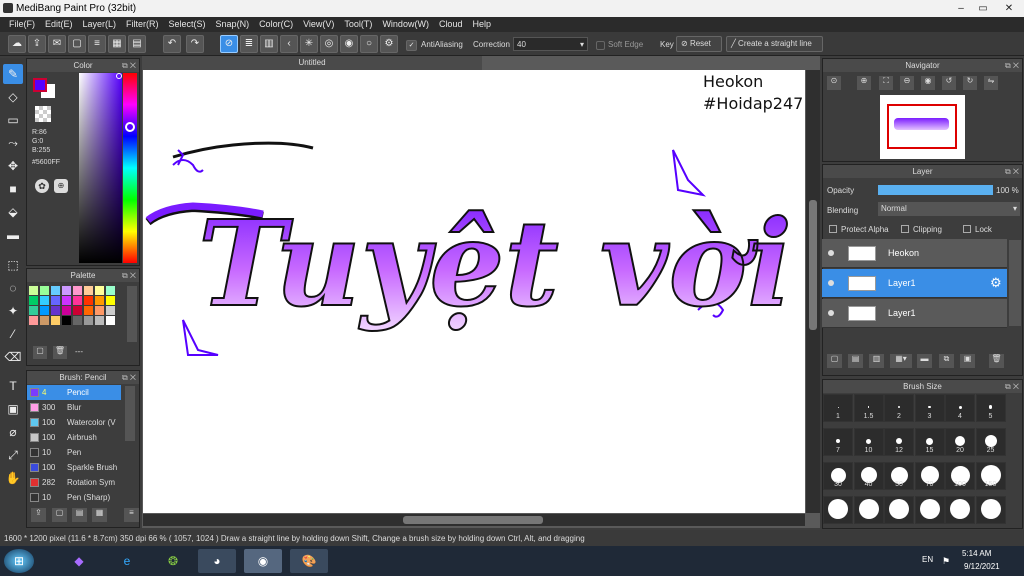 The image size is (1024, 576). I want to click on snap-vanish-icon: ‹, so click(289, 44).